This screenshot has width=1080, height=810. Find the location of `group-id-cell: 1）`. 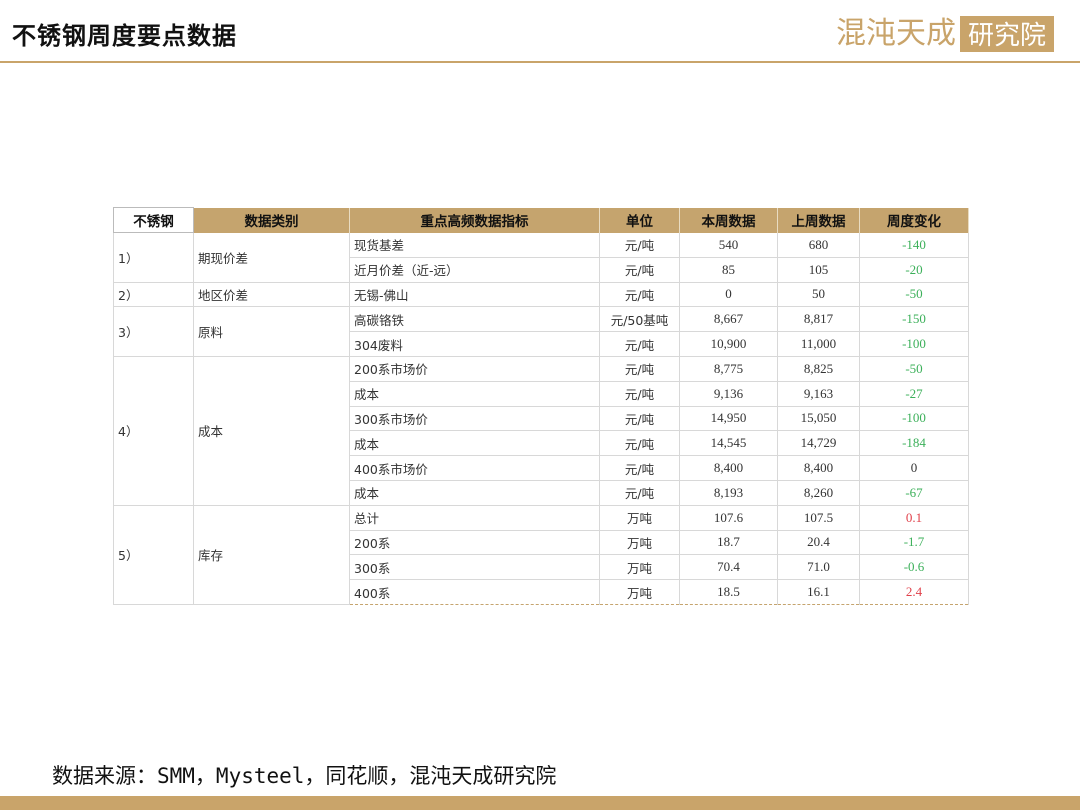

group-id-cell: 1） is located at coordinates (153, 257).